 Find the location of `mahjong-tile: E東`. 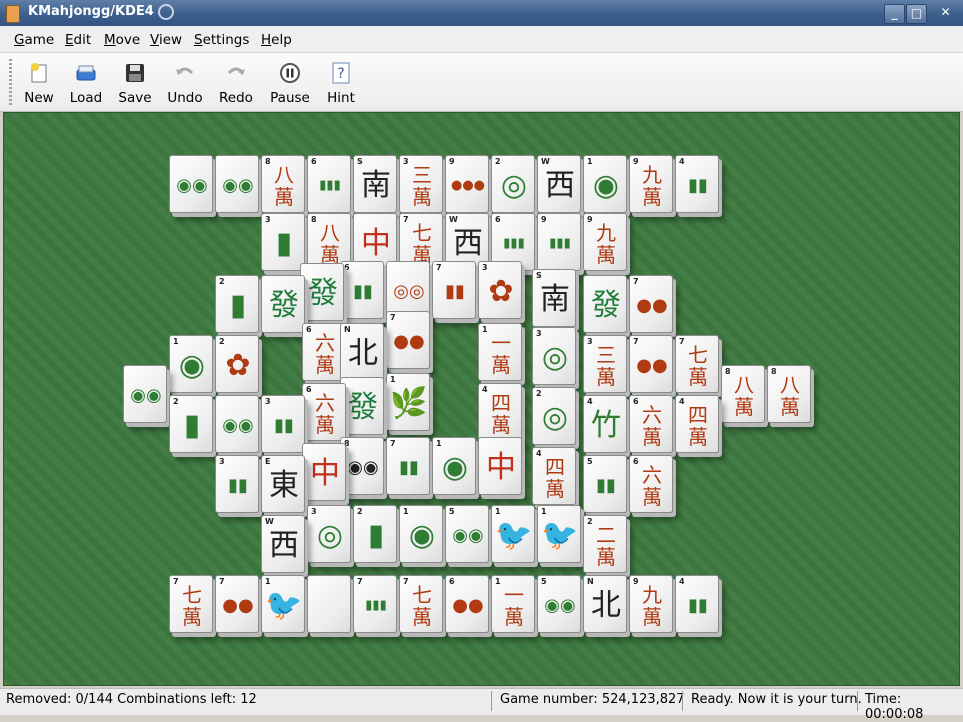

mahjong-tile: E東 is located at coordinates (283, 484).